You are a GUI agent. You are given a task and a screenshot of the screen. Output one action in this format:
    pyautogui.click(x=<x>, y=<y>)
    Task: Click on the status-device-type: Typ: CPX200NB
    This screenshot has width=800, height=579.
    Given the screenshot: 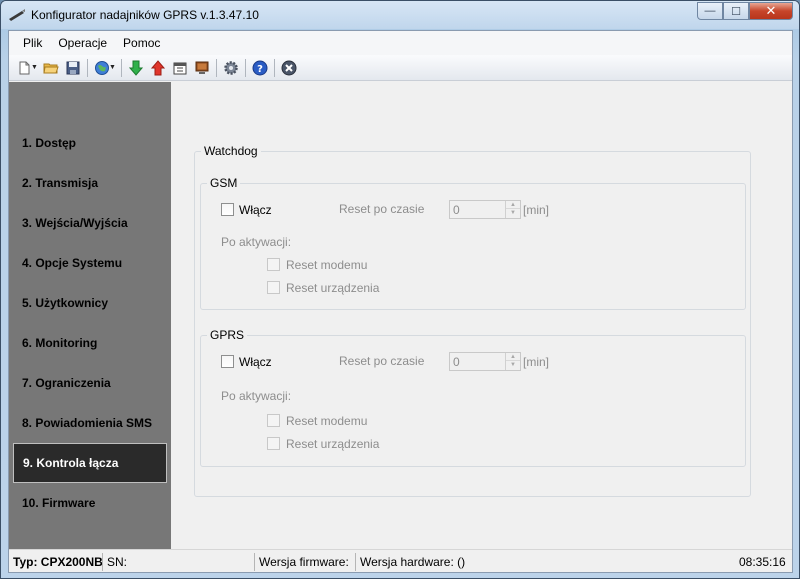 What is the action you would take?
    pyautogui.click(x=58, y=562)
    